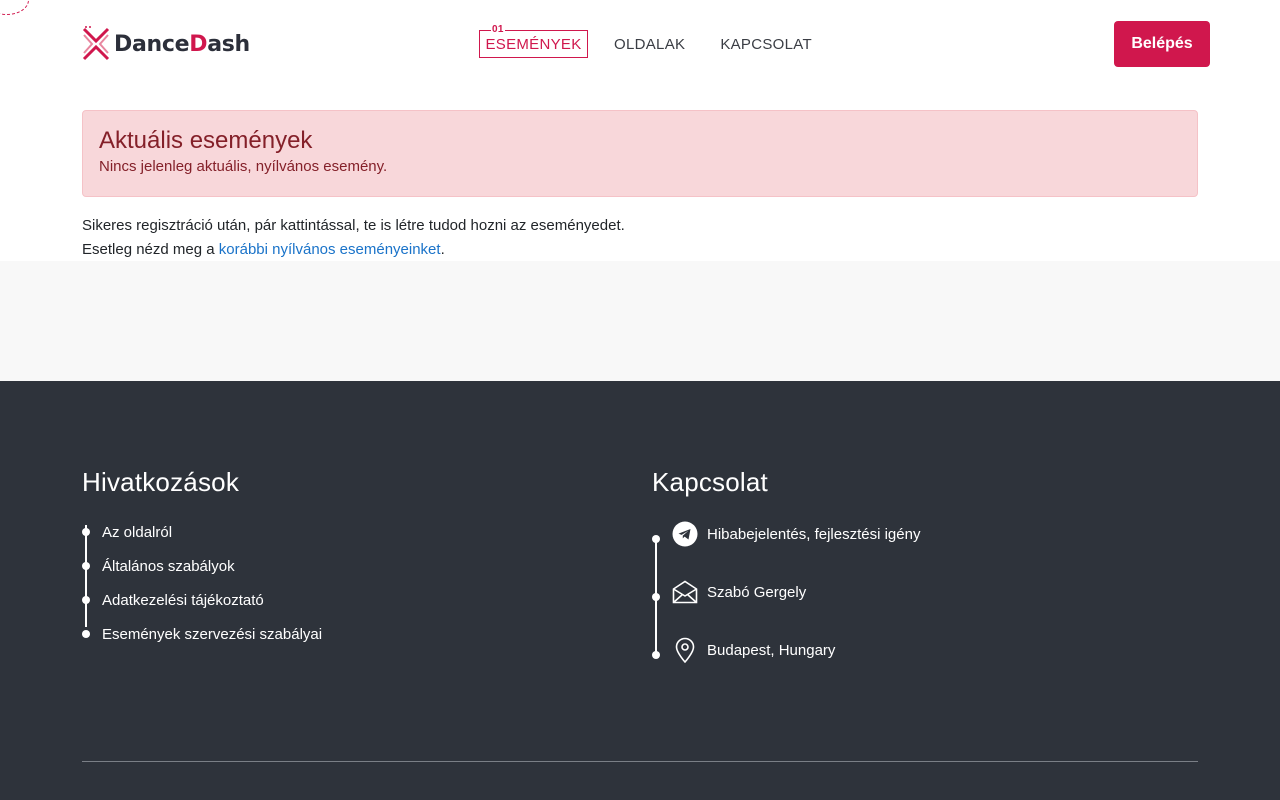 The width and height of the screenshot is (1280, 800). What do you see at coordinates (902, 541) in the screenshot?
I see `contact-item-bug-report: Hibabejelentés, fejlesztési igény` at bounding box center [902, 541].